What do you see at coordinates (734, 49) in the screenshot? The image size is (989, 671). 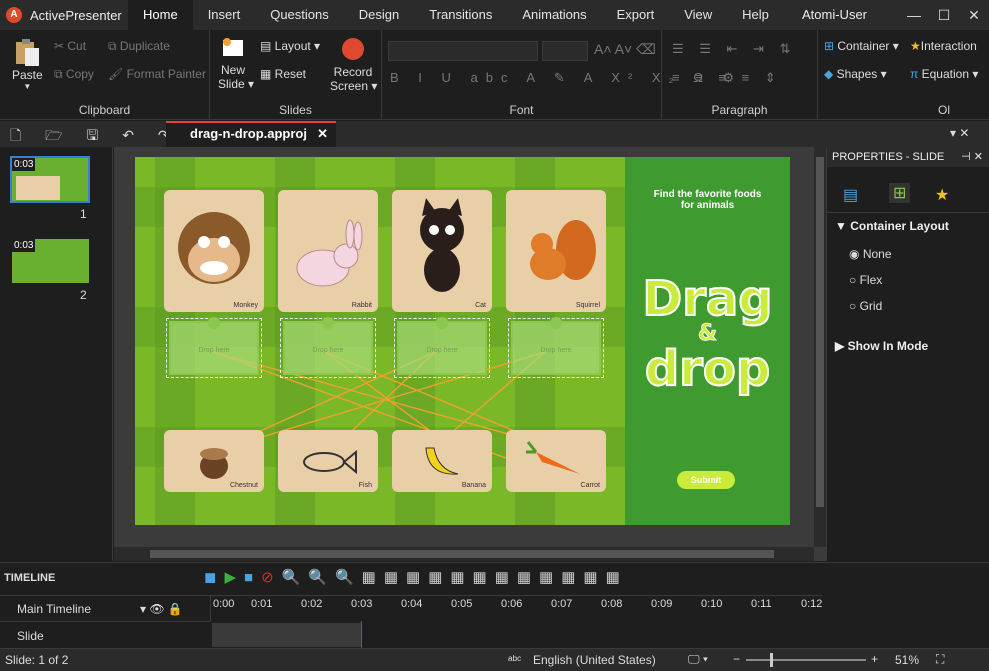 I see `list-icons: ☰ ☰ ⇤ ⇥ ⇅` at bounding box center [734, 49].